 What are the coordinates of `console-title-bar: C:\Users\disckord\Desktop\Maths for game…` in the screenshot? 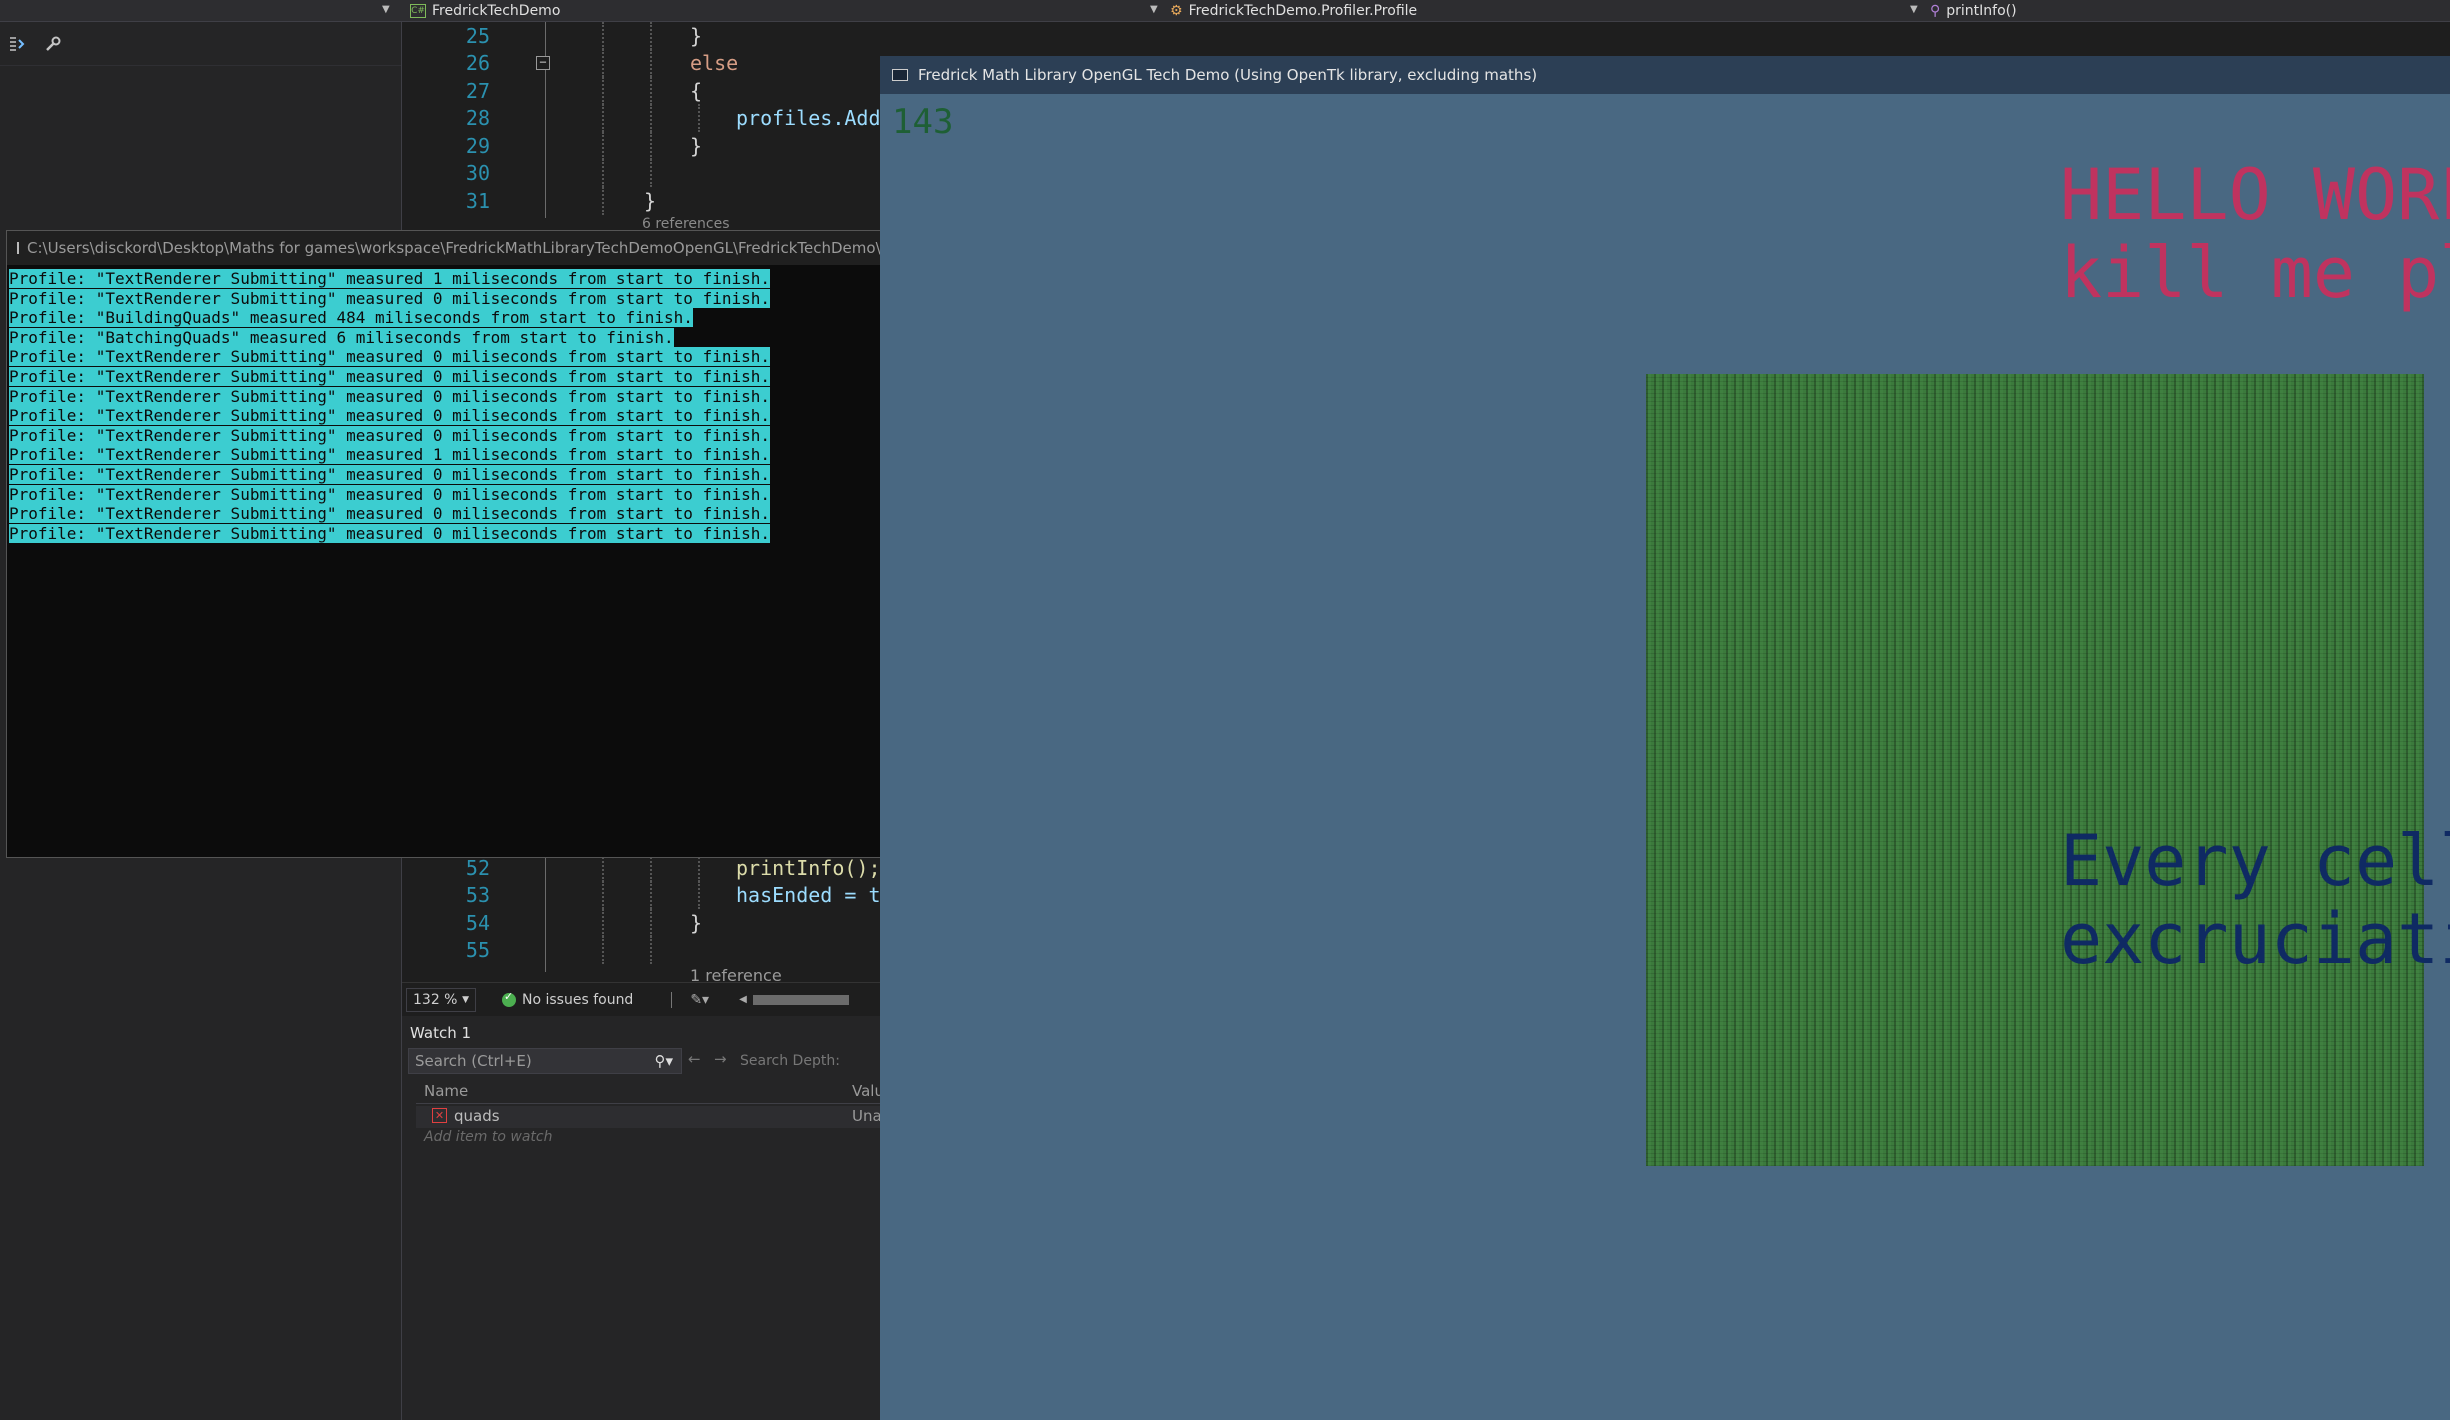 It's located at (444, 248).